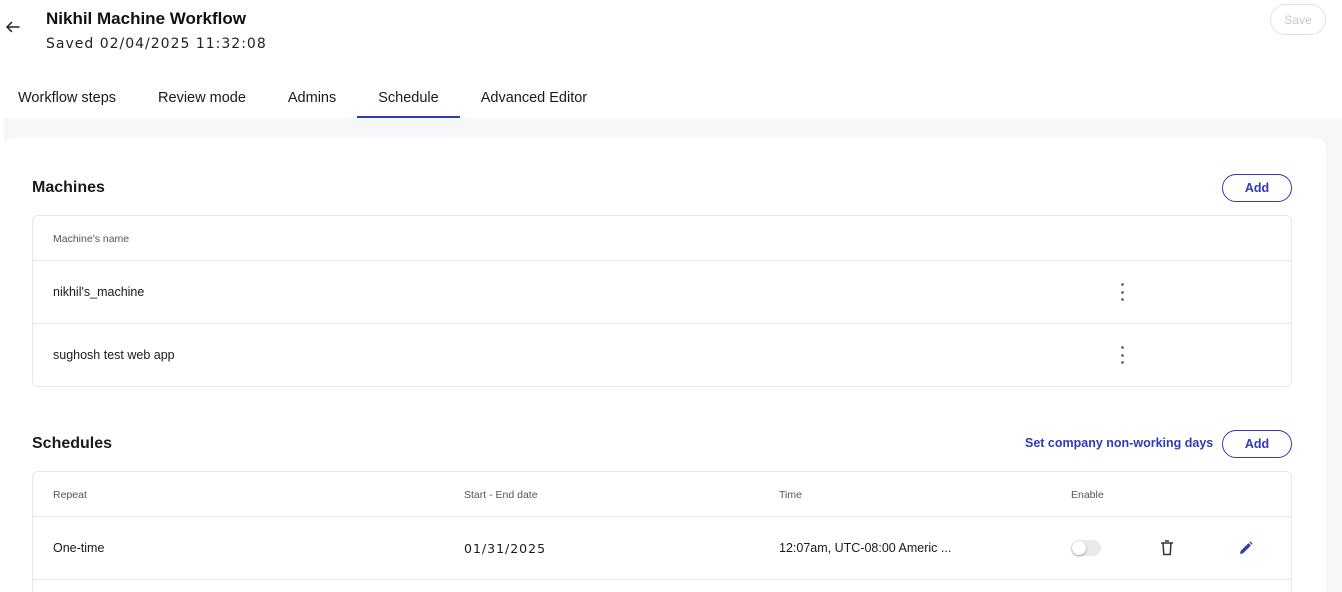 Image resolution: width=1342 pixels, height=592 pixels. Describe the element at coordinates (662, 355) in the screenshot. I see `table-row: sughosh test web app` at that location.